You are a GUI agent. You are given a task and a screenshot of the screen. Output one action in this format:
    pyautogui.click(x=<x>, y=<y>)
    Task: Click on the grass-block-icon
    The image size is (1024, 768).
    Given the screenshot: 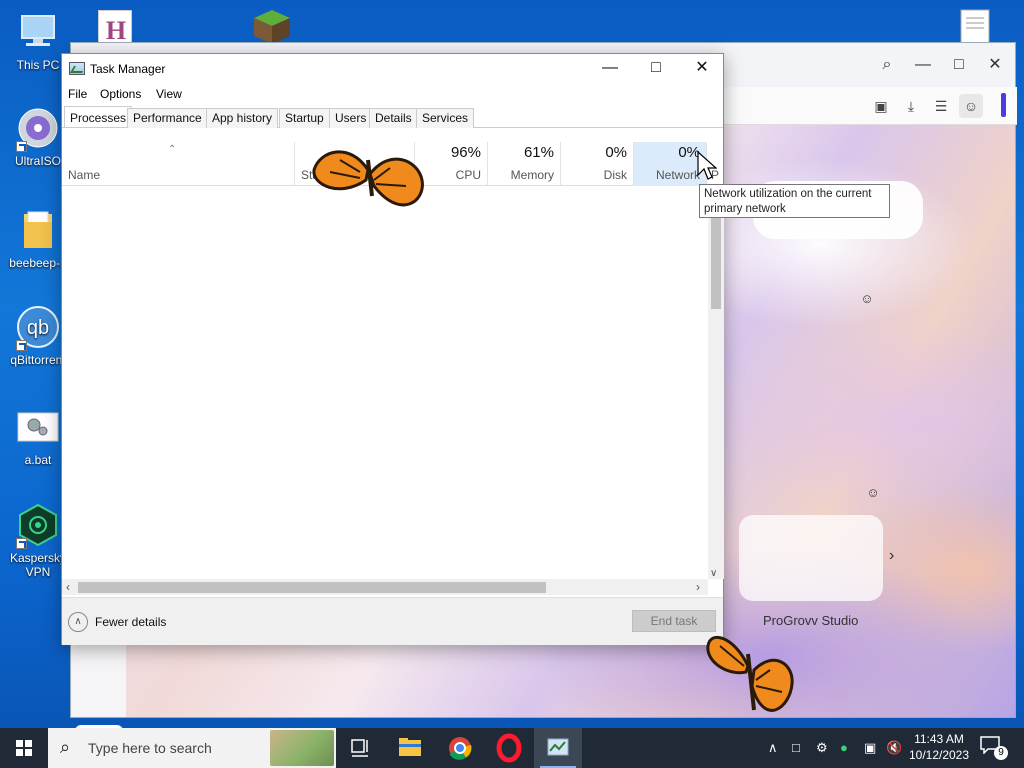 What is the action you would take?
    pyautogui.click(x=272, y=27)
    